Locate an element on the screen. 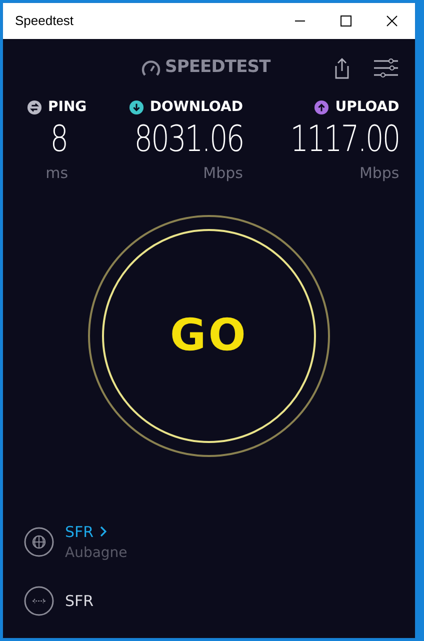  metric-unit: ms is located at coordinates (57, 173).